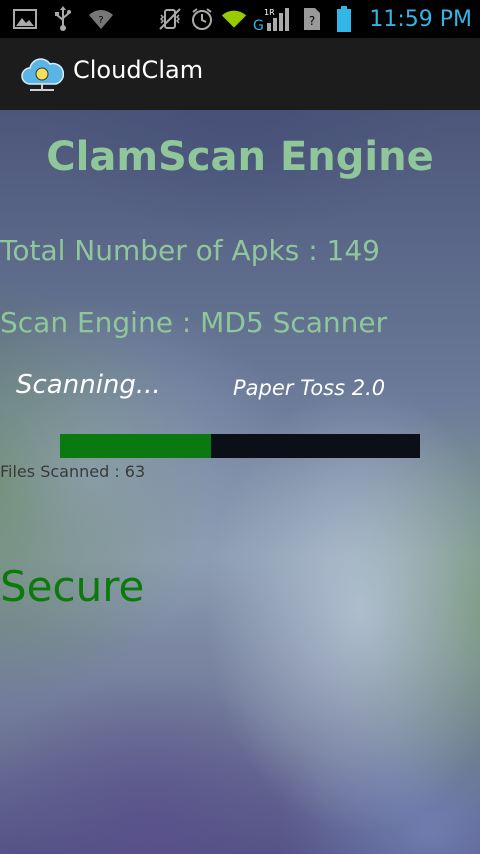  I want to click on action-bar: CloudClam, so click(240, 75).